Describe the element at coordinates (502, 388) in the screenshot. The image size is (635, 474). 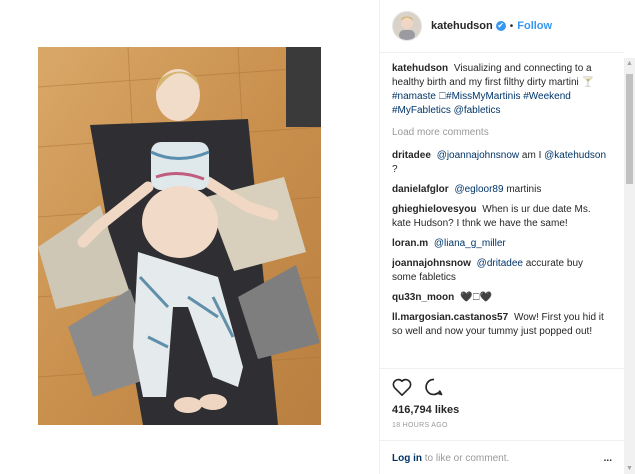
I see `action-icons` at that location.